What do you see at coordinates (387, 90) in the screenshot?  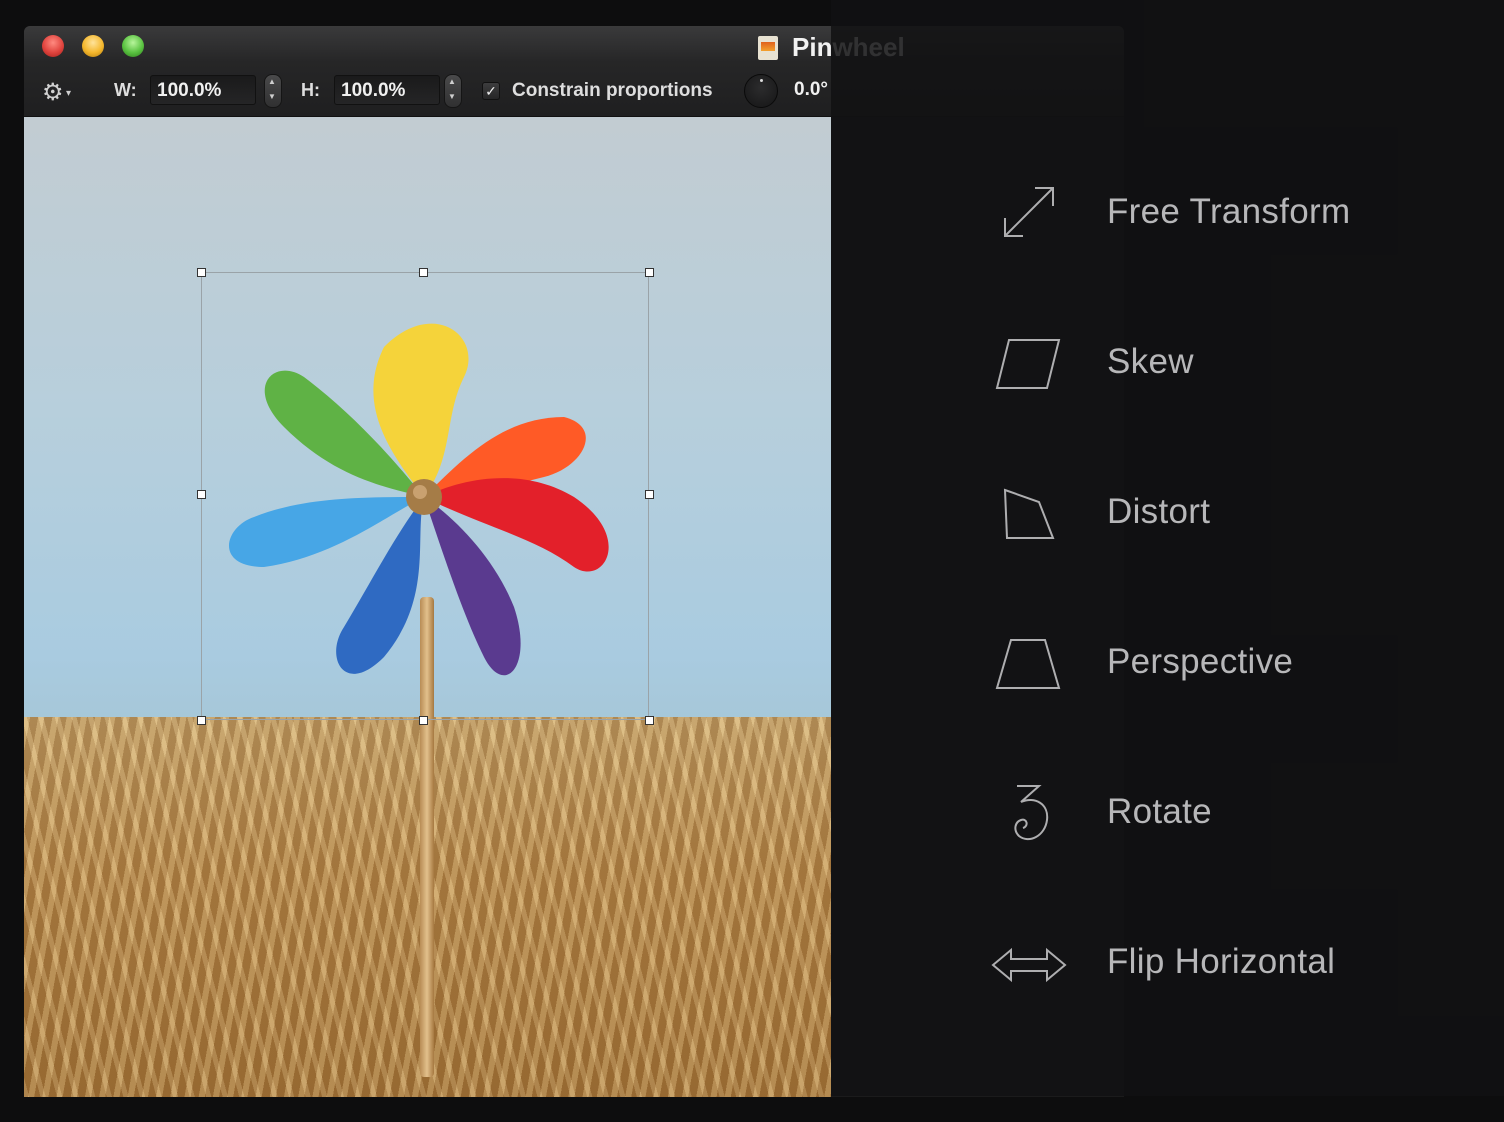 I see `height-field: 100.0%` at bounding box center [387, 90].